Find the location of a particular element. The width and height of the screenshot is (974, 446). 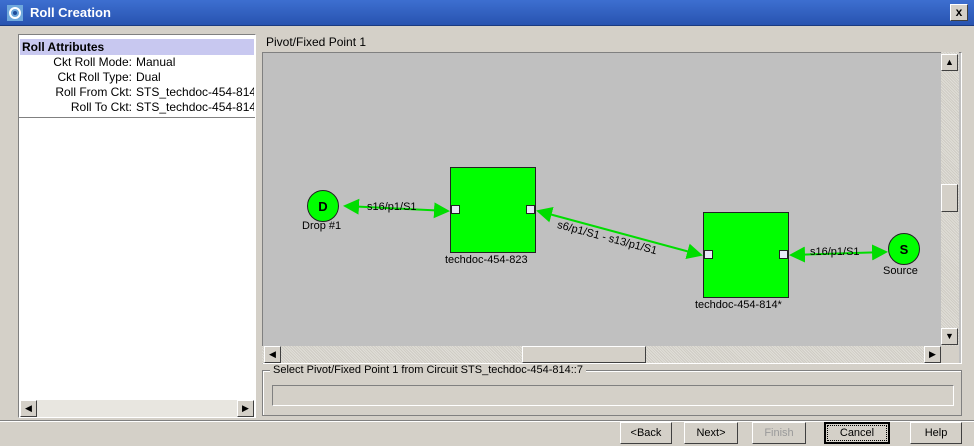

cancel-button: Cancel is located at coordinates (857, 433).